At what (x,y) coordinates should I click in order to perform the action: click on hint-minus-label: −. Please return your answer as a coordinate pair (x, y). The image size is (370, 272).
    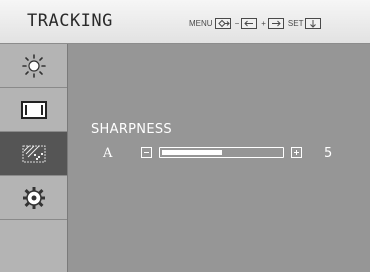
    Looking at the image, I should click on (237, 23).